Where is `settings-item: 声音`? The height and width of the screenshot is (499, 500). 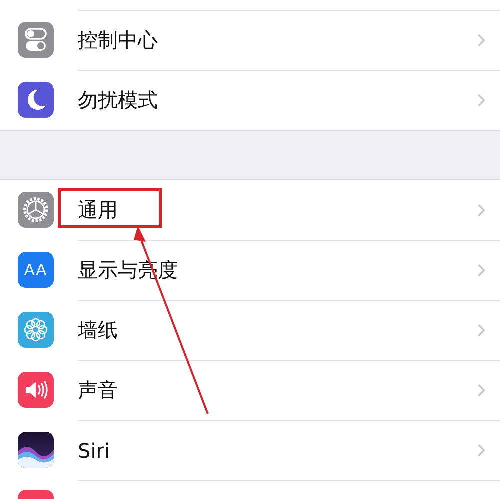
settings-item: 声音 is located at coordinates (98, 390).